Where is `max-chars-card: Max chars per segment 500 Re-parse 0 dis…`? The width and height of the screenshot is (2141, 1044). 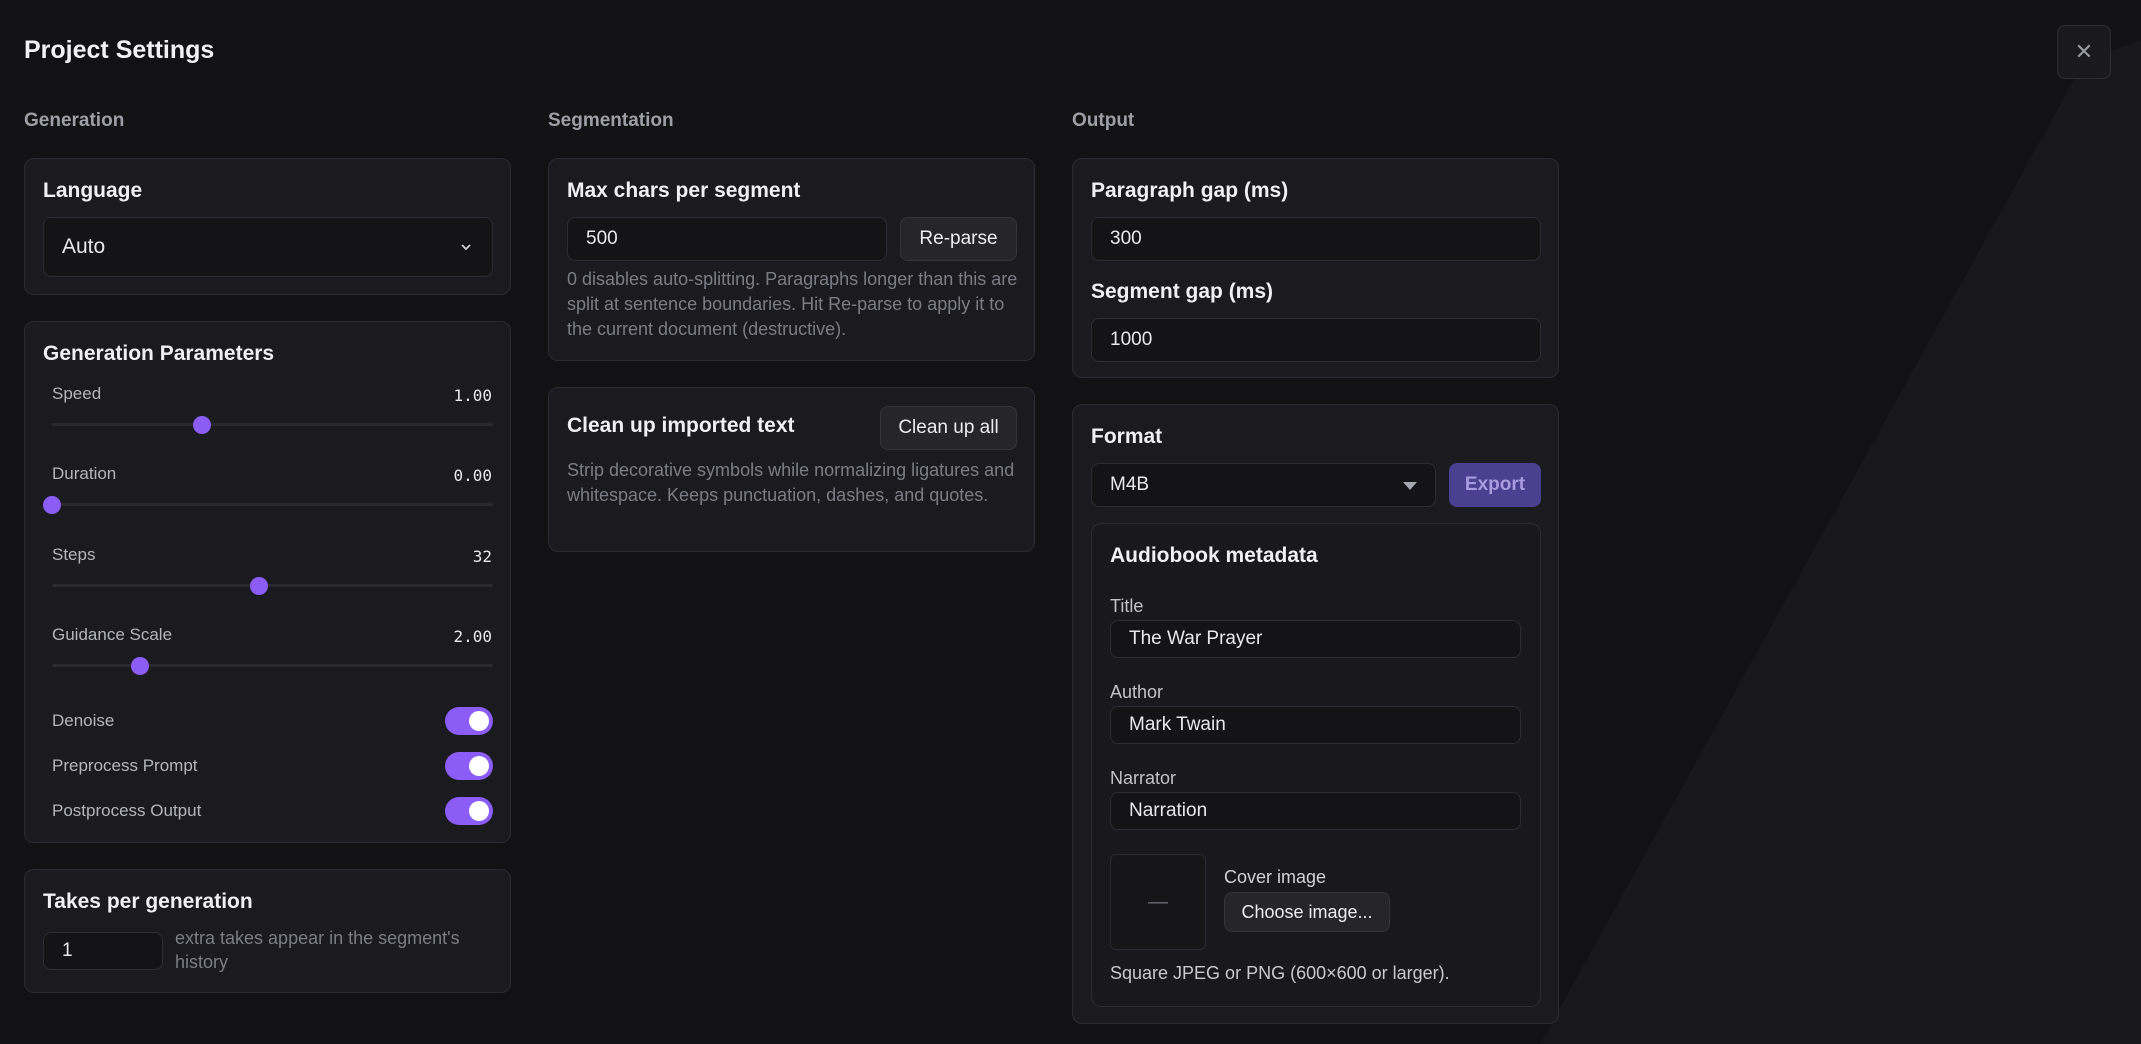 max-chars-card: Max chars per segment 500 Re-parse 0 dis… is located at coordinates (791, 259).